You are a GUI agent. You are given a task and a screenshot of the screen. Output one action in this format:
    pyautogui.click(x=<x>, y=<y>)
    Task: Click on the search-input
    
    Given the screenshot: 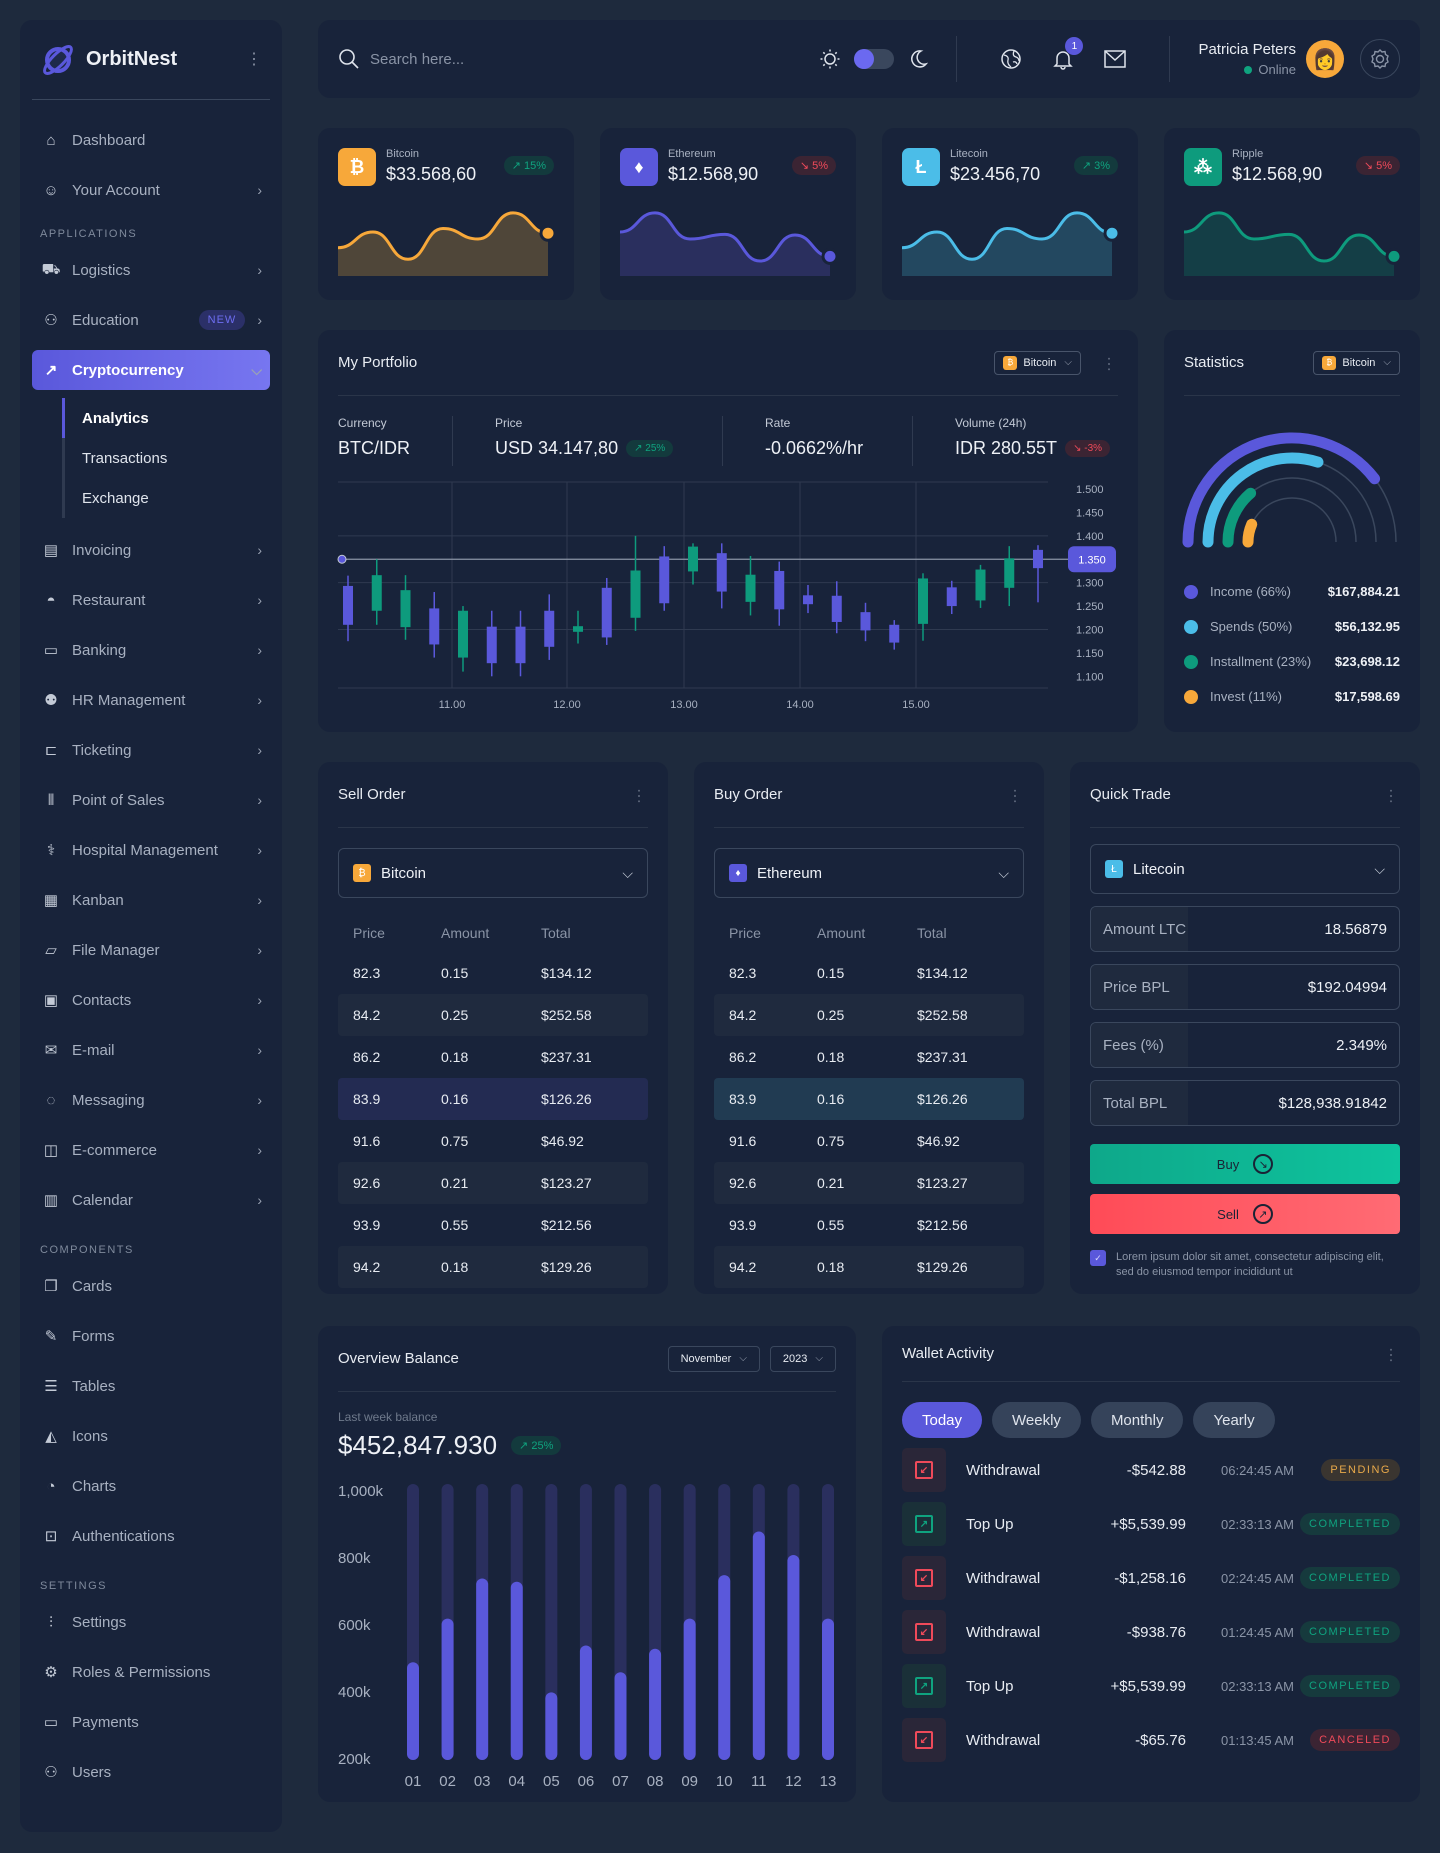 What is the action you would take?
    pyautogui.click(x=520, y=59)
    